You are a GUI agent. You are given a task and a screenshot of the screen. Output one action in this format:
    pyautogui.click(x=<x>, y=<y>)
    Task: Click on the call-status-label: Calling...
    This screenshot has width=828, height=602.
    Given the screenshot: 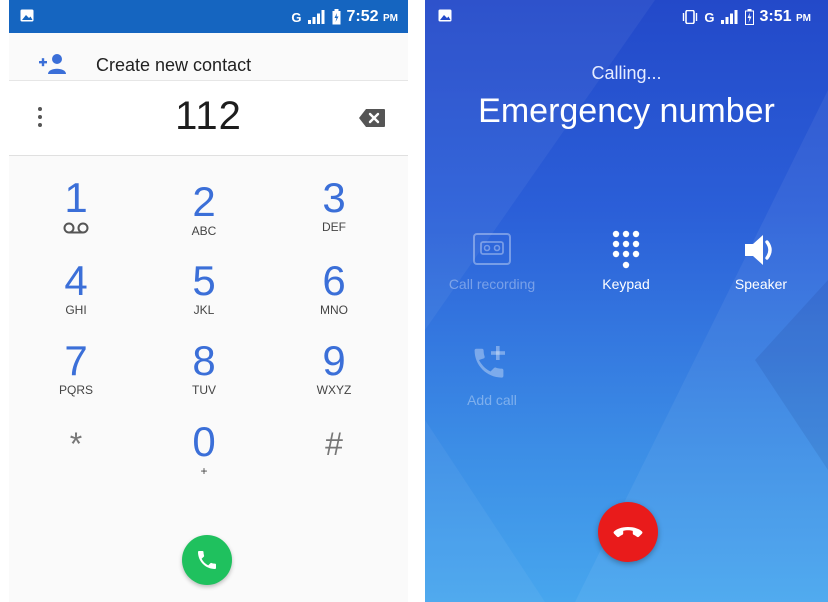 What is the action you would take?
    pyautogui.click(x=626, y=73)
    